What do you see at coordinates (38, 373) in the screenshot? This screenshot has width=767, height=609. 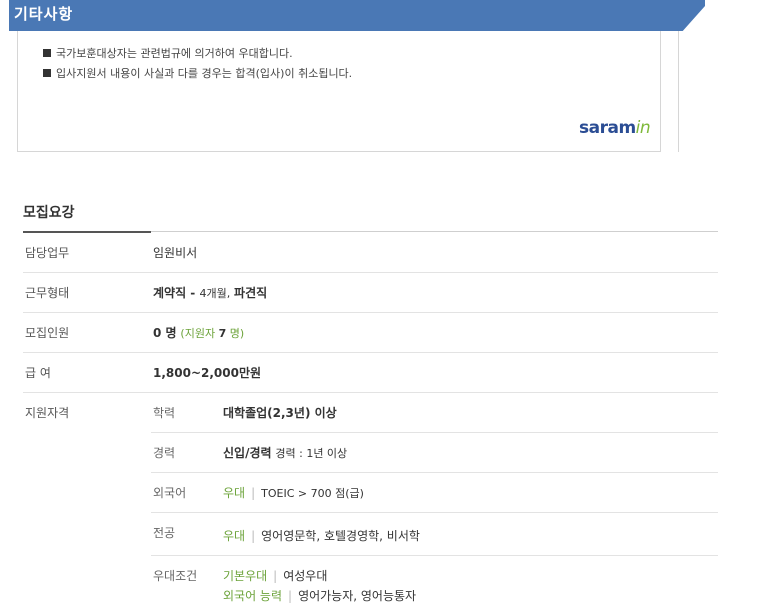 I see `salary-label: 급 여` at bounding box center [38, 373].